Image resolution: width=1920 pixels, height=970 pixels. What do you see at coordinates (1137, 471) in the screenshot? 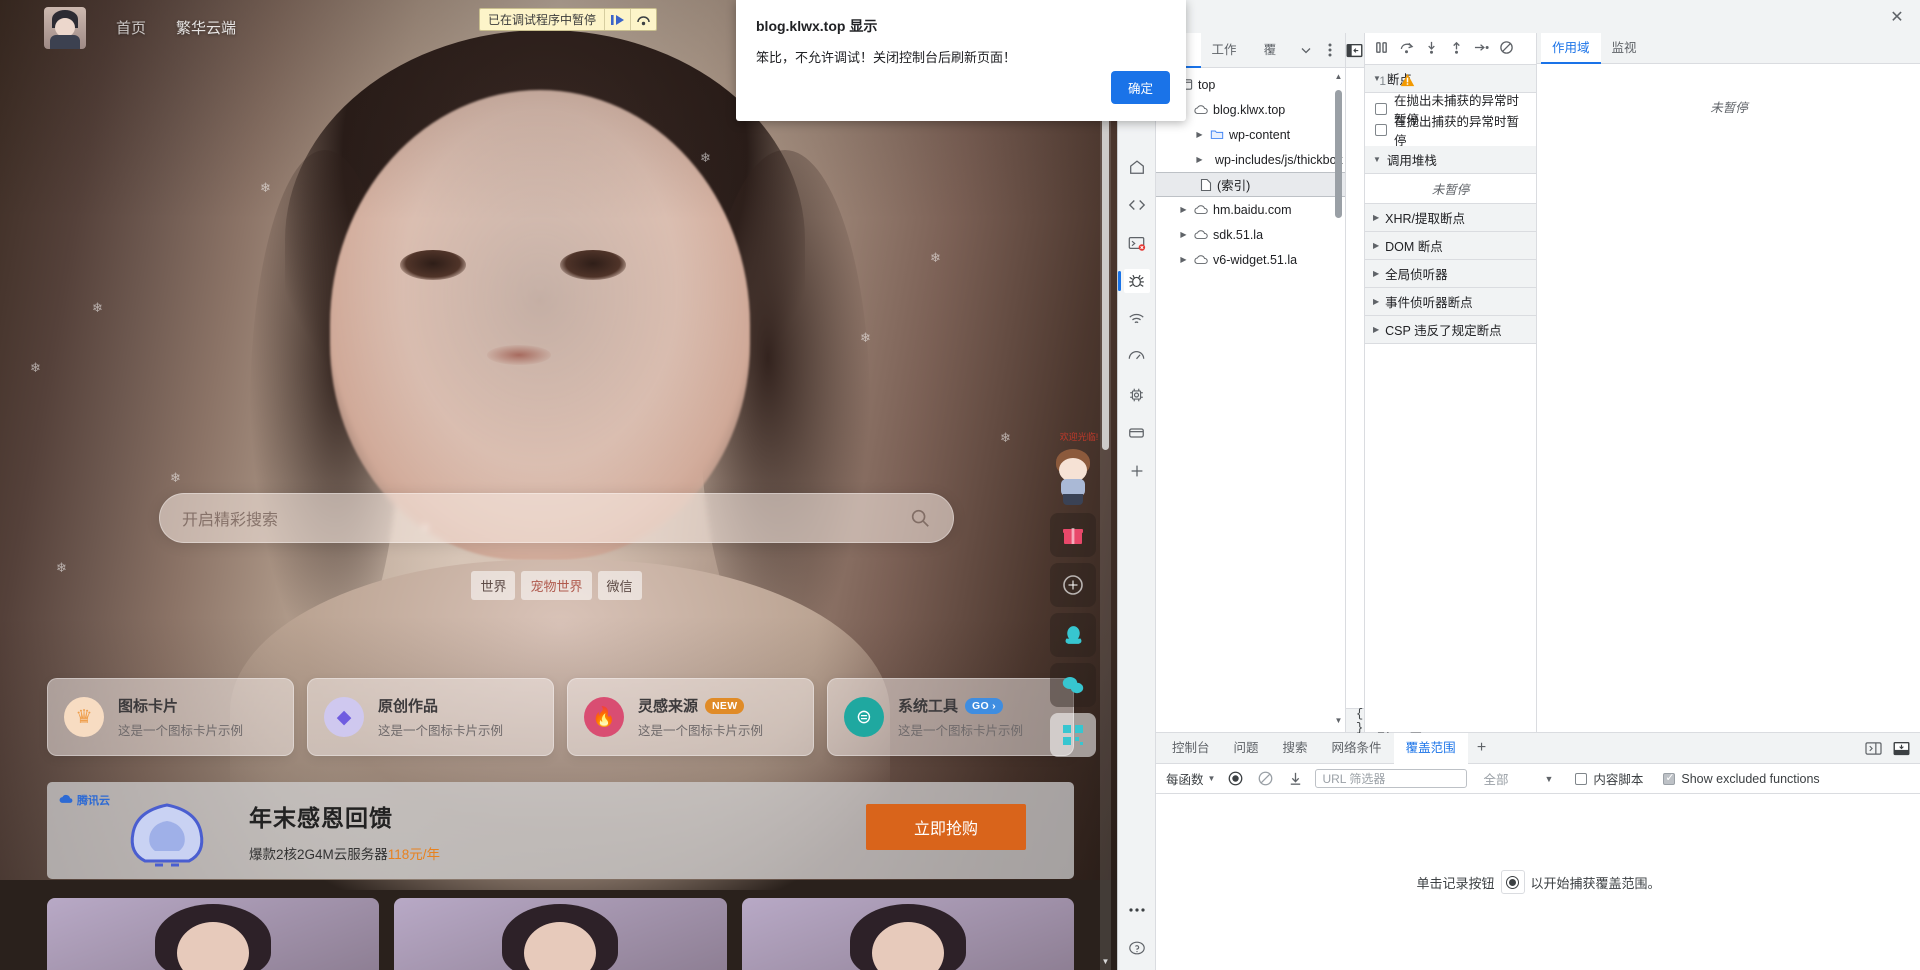
I see `add-panel-icon` at bounding box center [1137, 471].